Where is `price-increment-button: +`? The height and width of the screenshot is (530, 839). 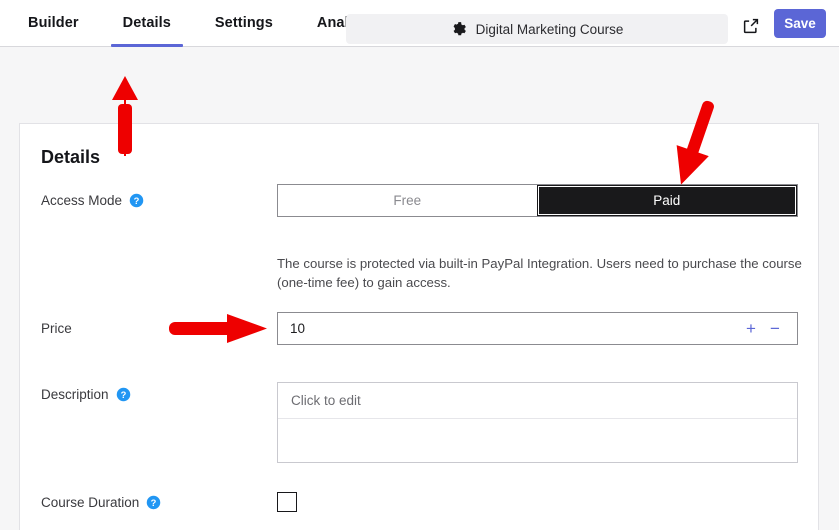
price-increment-button: + is located at coordinates (751, 329).